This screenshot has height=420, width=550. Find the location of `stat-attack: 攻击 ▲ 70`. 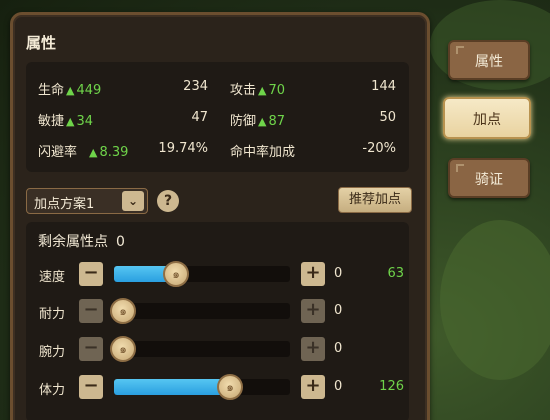

stat-attack: 攻击 ▲ 70 is located at coordinates (257, 88).